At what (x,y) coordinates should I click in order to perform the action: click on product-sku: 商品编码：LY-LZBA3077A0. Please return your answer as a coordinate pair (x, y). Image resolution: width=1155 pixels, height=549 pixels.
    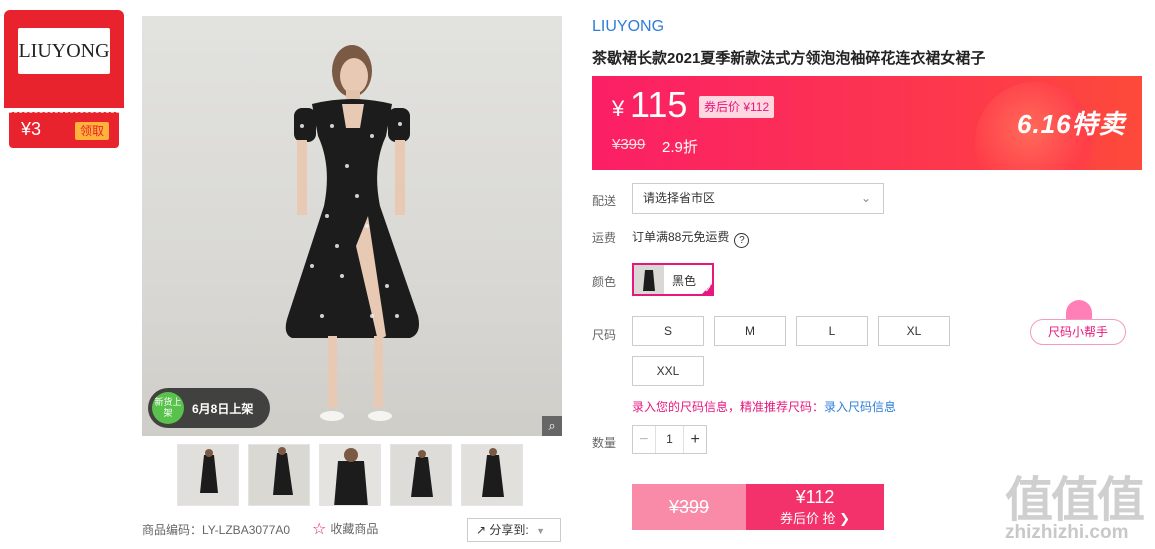
    Looking at the image, I should click on (216, 530).